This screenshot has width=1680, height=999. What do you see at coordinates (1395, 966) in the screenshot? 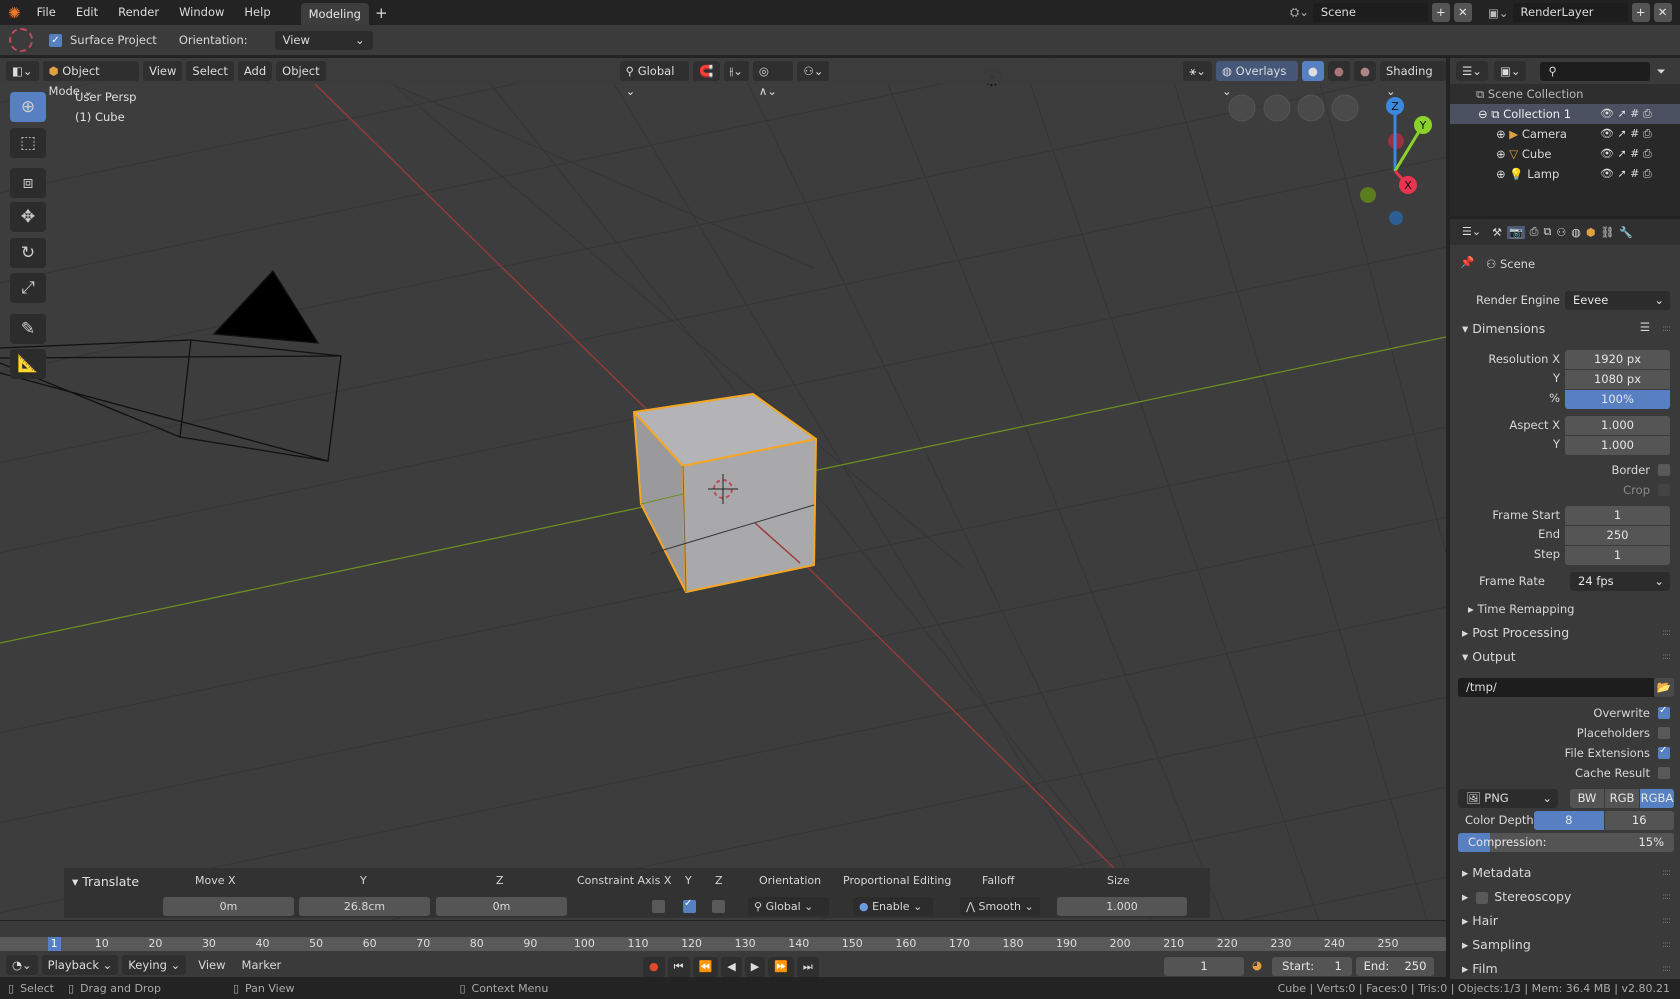
I see `end-frame-field: End: 250` at bounding box center [1395, 966].